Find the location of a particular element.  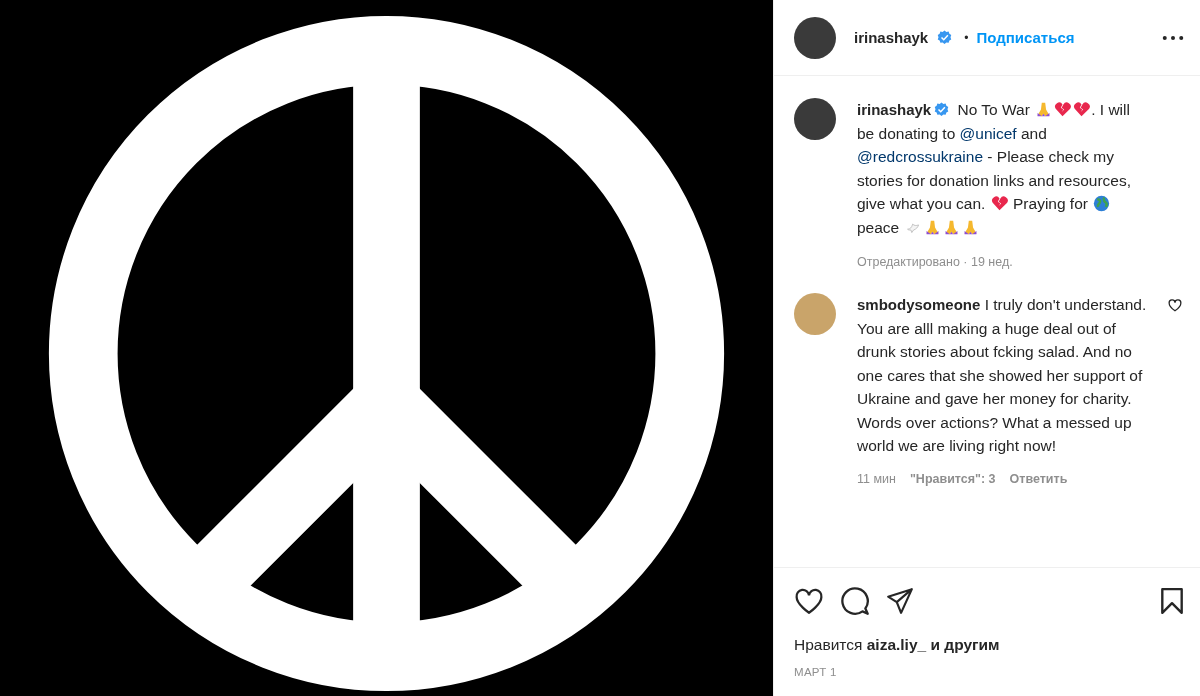

comment-bubble-icon is located at coordinates (855, 601).